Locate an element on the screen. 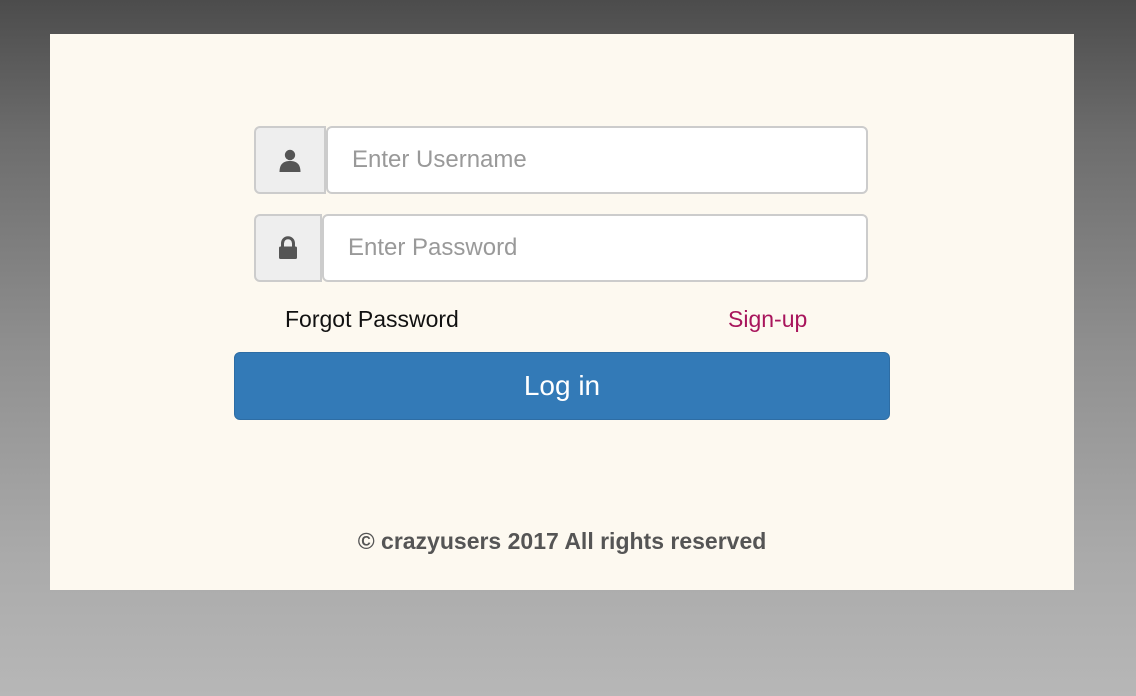 The image size is (1136, 696). password-input is located at coordinates (595, 248).